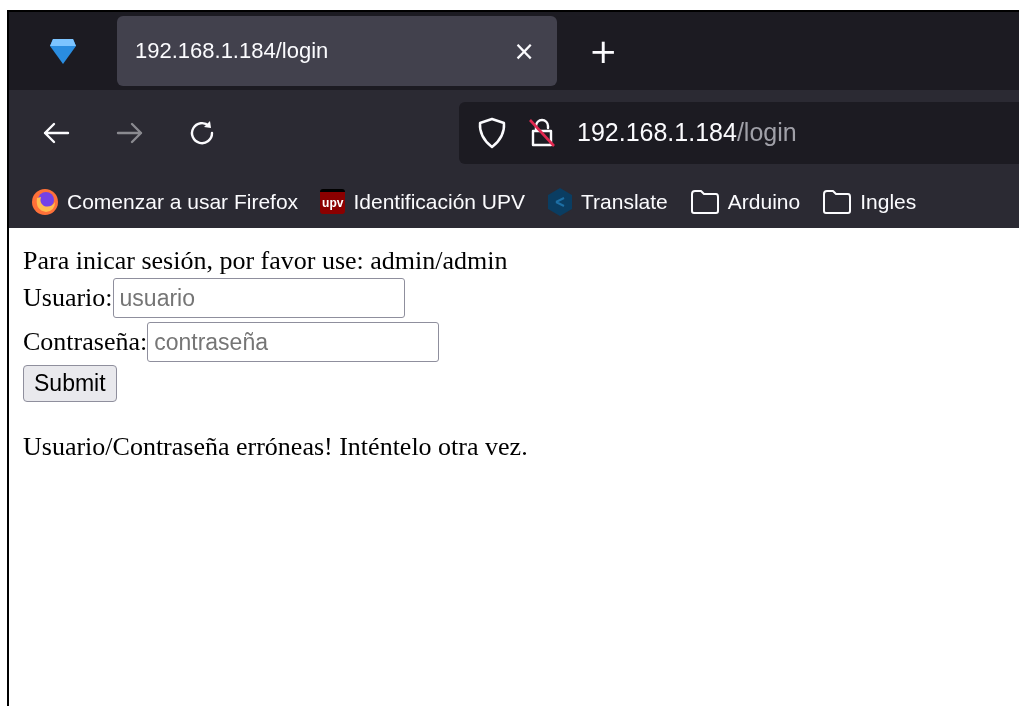  Describe the element at coordinates (542, 132) in the screenshot. I see `crossed-lock-icon` at that location.